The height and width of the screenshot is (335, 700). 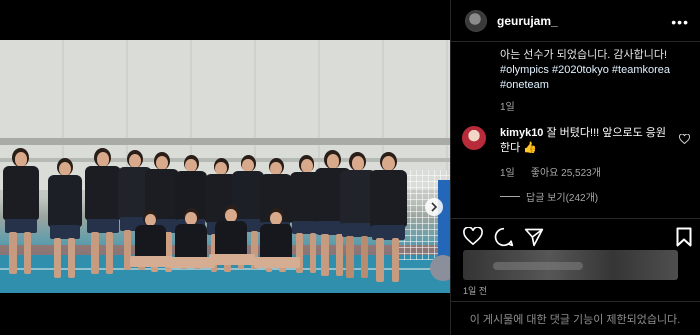 What do you see at coordinates (584, 55) in the screenshot?
I see `caption-text: 아는 선수가 되었습니다. 감사합니다!` at bounding box center [584, 55].